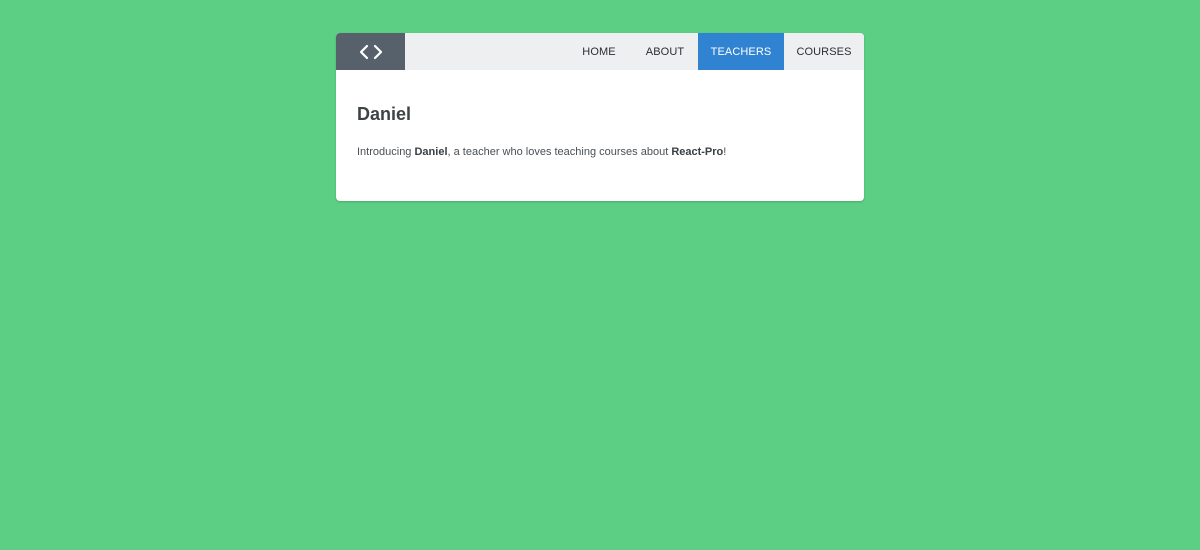 Image resolution: width=1200 pixels, height=550 pixels. I want to click on logo-button, so click(370, 51).